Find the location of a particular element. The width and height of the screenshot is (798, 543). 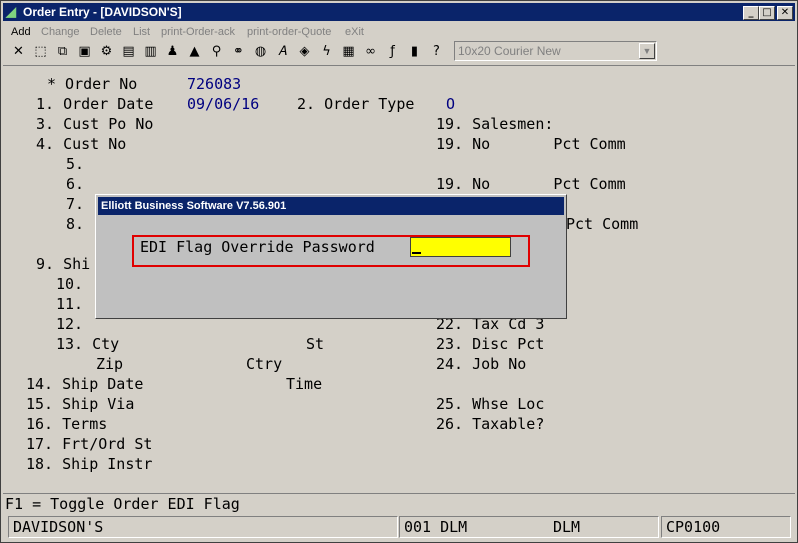

maximize-button: □ is located at coordinates (767, 13).